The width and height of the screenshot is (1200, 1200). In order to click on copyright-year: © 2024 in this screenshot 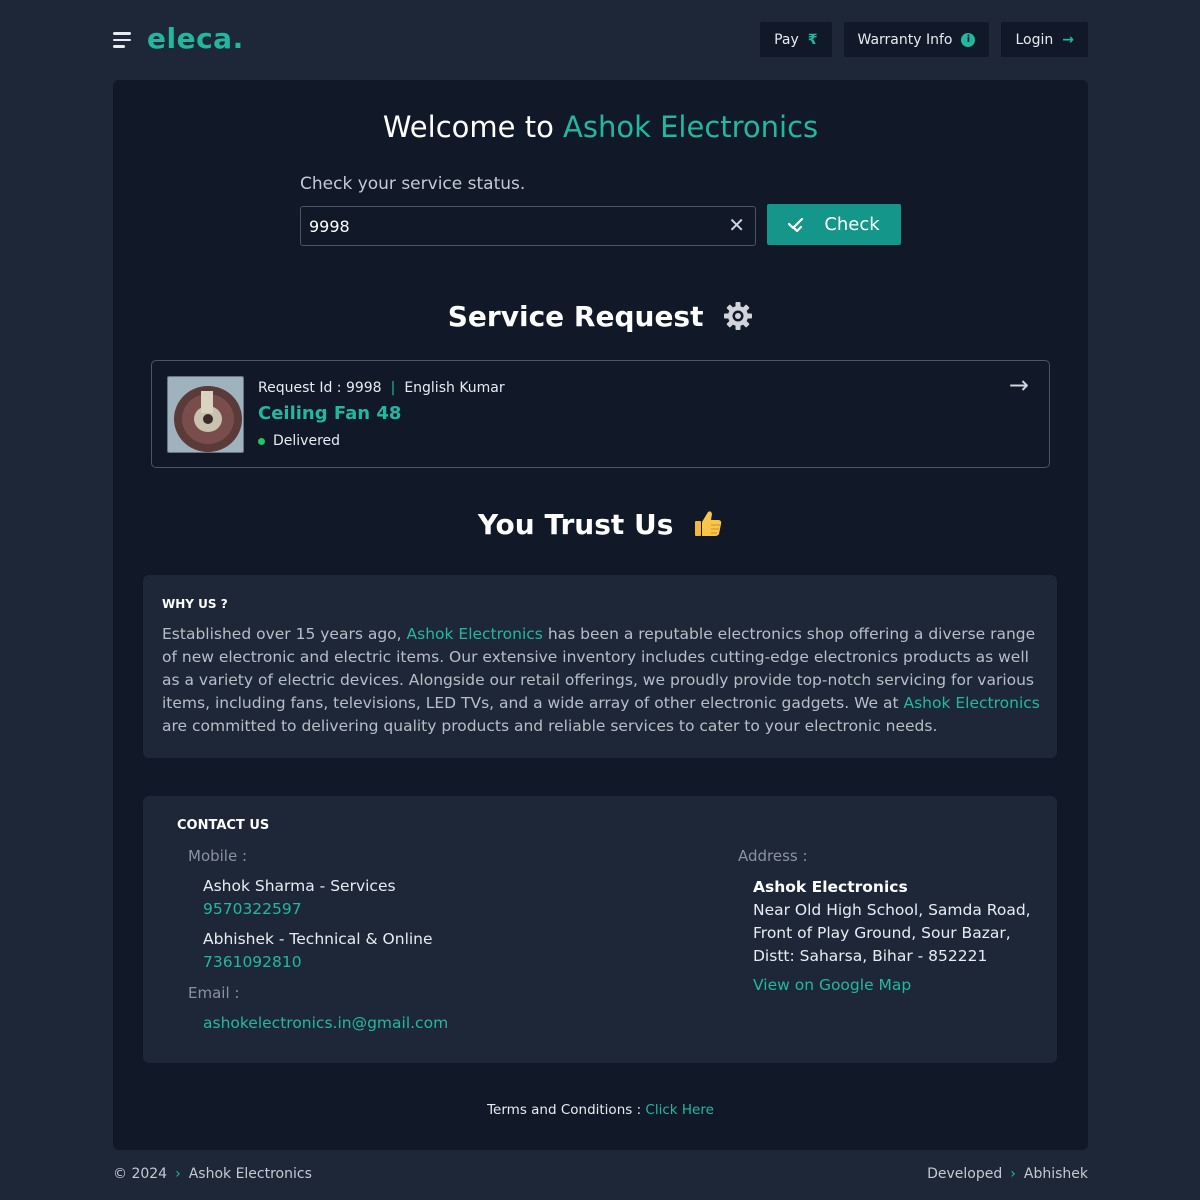, I will do `click(140, 1174)`.